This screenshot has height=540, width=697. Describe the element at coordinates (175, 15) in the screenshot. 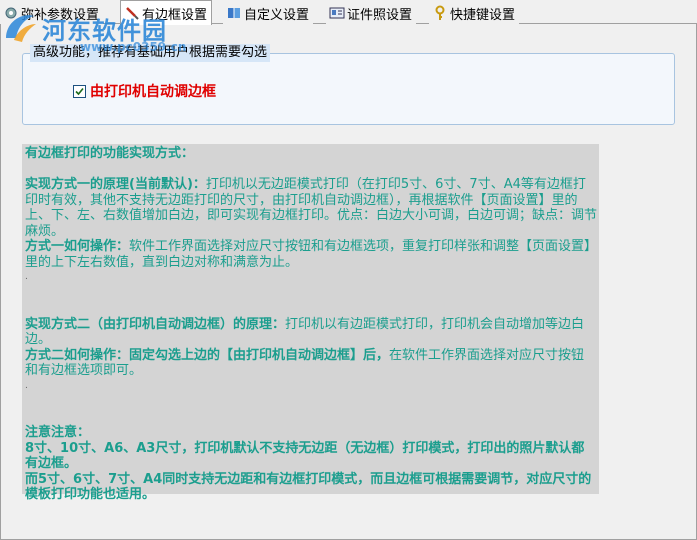

I see `tab-label: 有边框设置` at that location.